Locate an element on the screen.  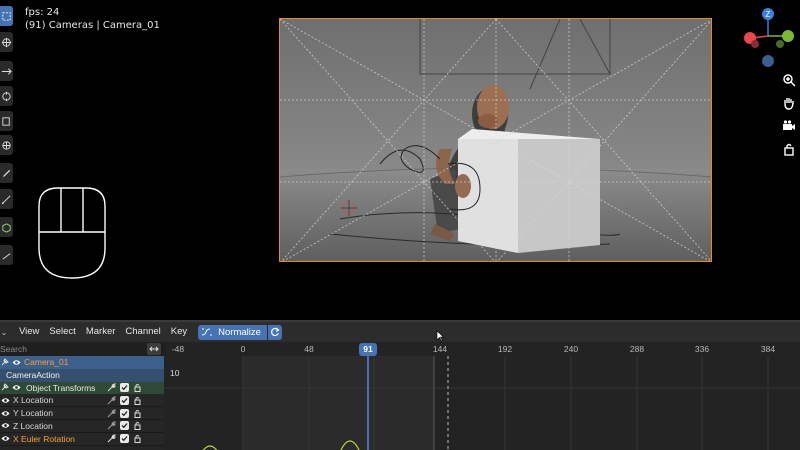
transform-tool is located at coordinates (6, 145).